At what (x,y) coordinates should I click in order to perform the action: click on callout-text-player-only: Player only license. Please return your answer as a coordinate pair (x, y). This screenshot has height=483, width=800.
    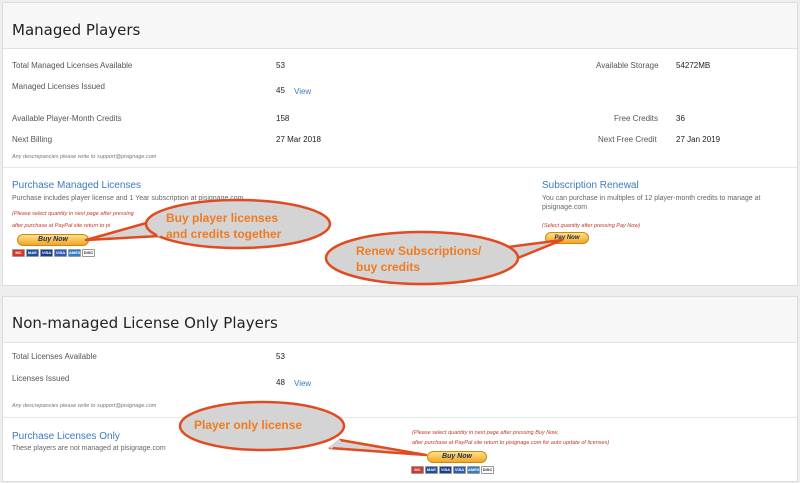
    Looking at the image, I should click on (248, 425).